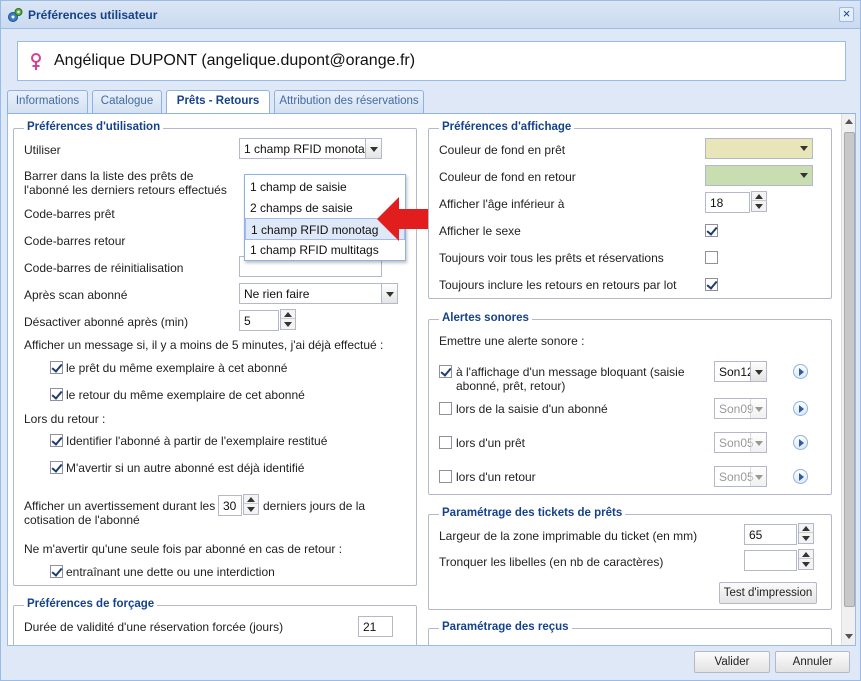 This screenshot has height=681, width=861. Describe the element at coordinates (490, 443) in the screenshot. I see `pret-son-label: lors d'un prêt` at that location.